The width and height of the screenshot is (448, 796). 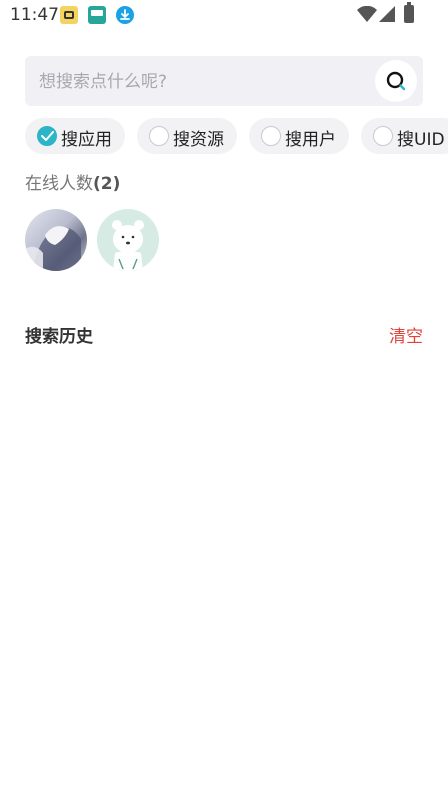 What do you see at coordinates (421, 140) in the screenshot?
I see `filter-label: 搜UID` at bounding box center [421, 140].